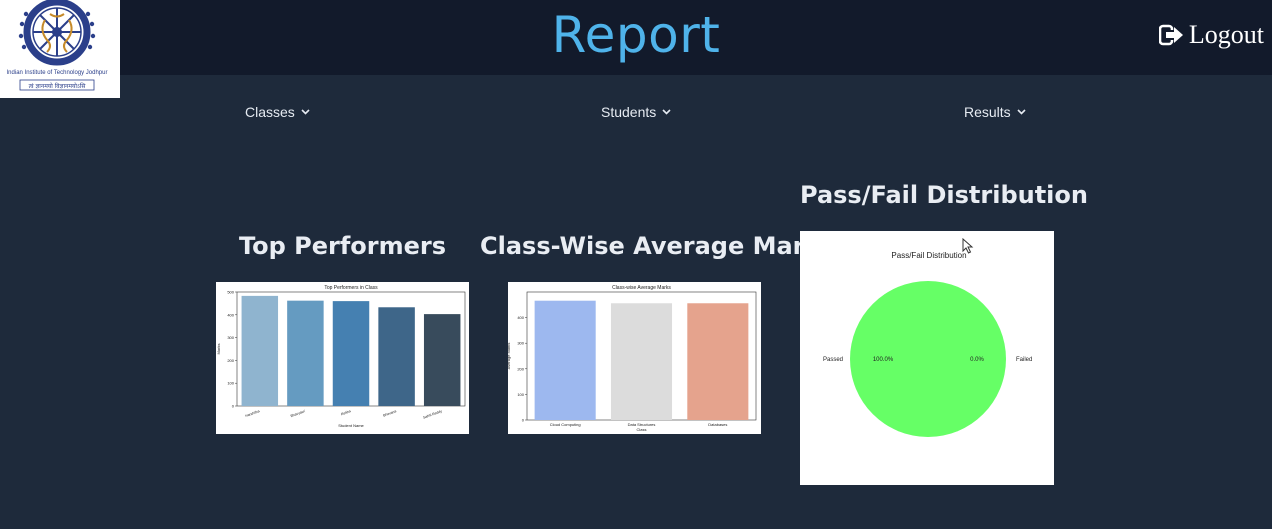 This screenshot has height=529, width=1272. What do you see at coordinates (390, 413) in the screenshot?
I see `x-tick-label: Bhavana` at bounding box center [390, 413].